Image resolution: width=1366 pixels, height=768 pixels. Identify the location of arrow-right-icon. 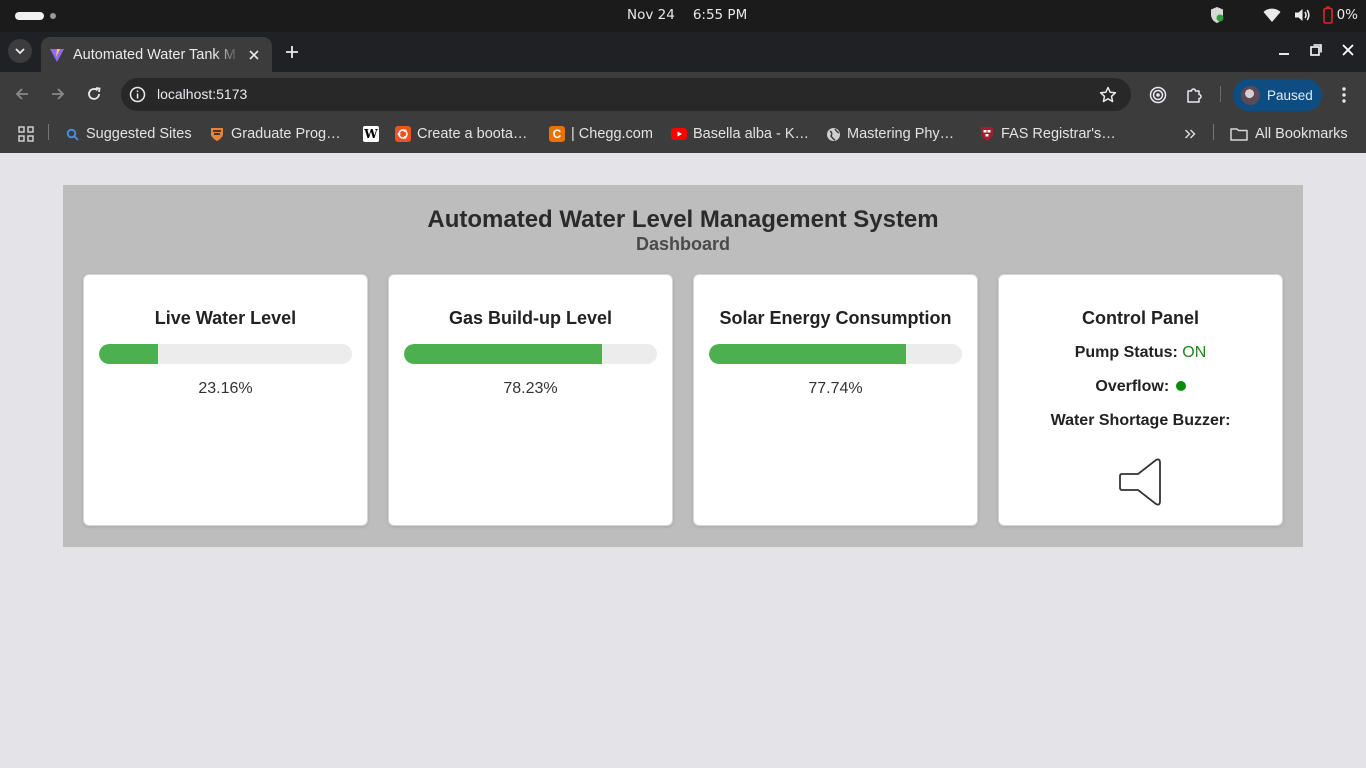
(58, 94).